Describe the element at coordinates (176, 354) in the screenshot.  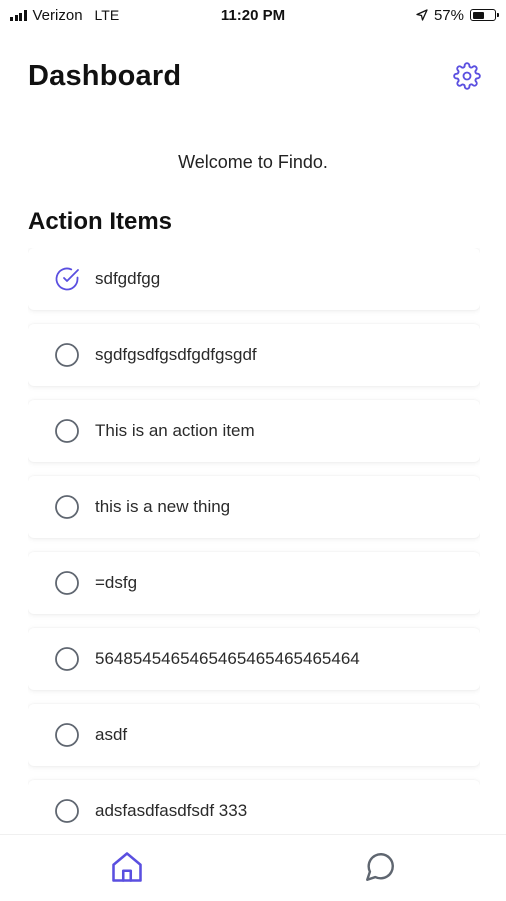
I see `action-item-label: sgdfgsdfgsdfgdfgsgdf` at that location.